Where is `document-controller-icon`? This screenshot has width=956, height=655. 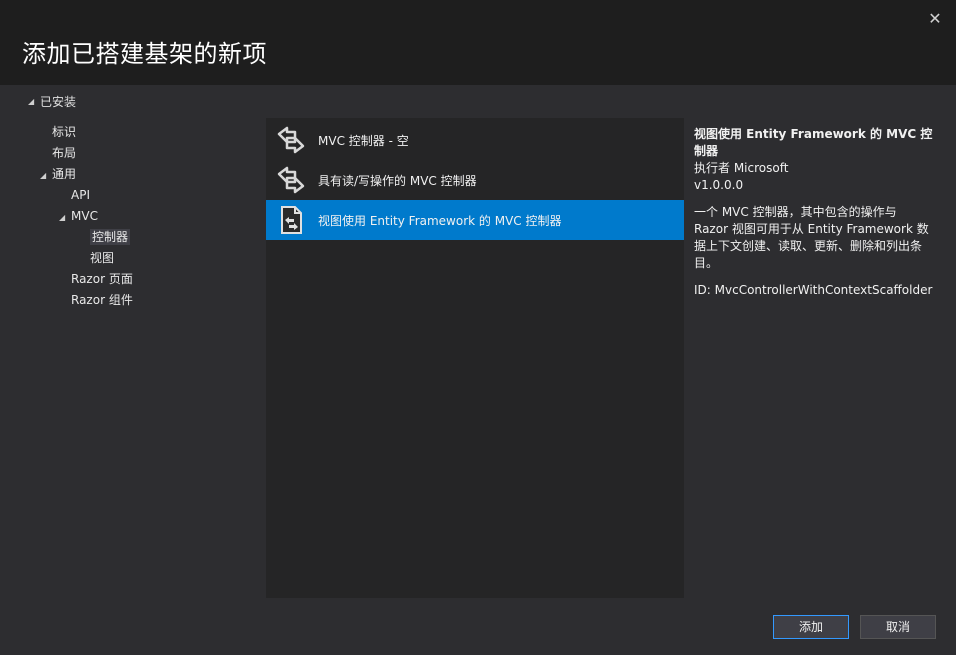
document-controller-icon is located at coordinates (291, 220).